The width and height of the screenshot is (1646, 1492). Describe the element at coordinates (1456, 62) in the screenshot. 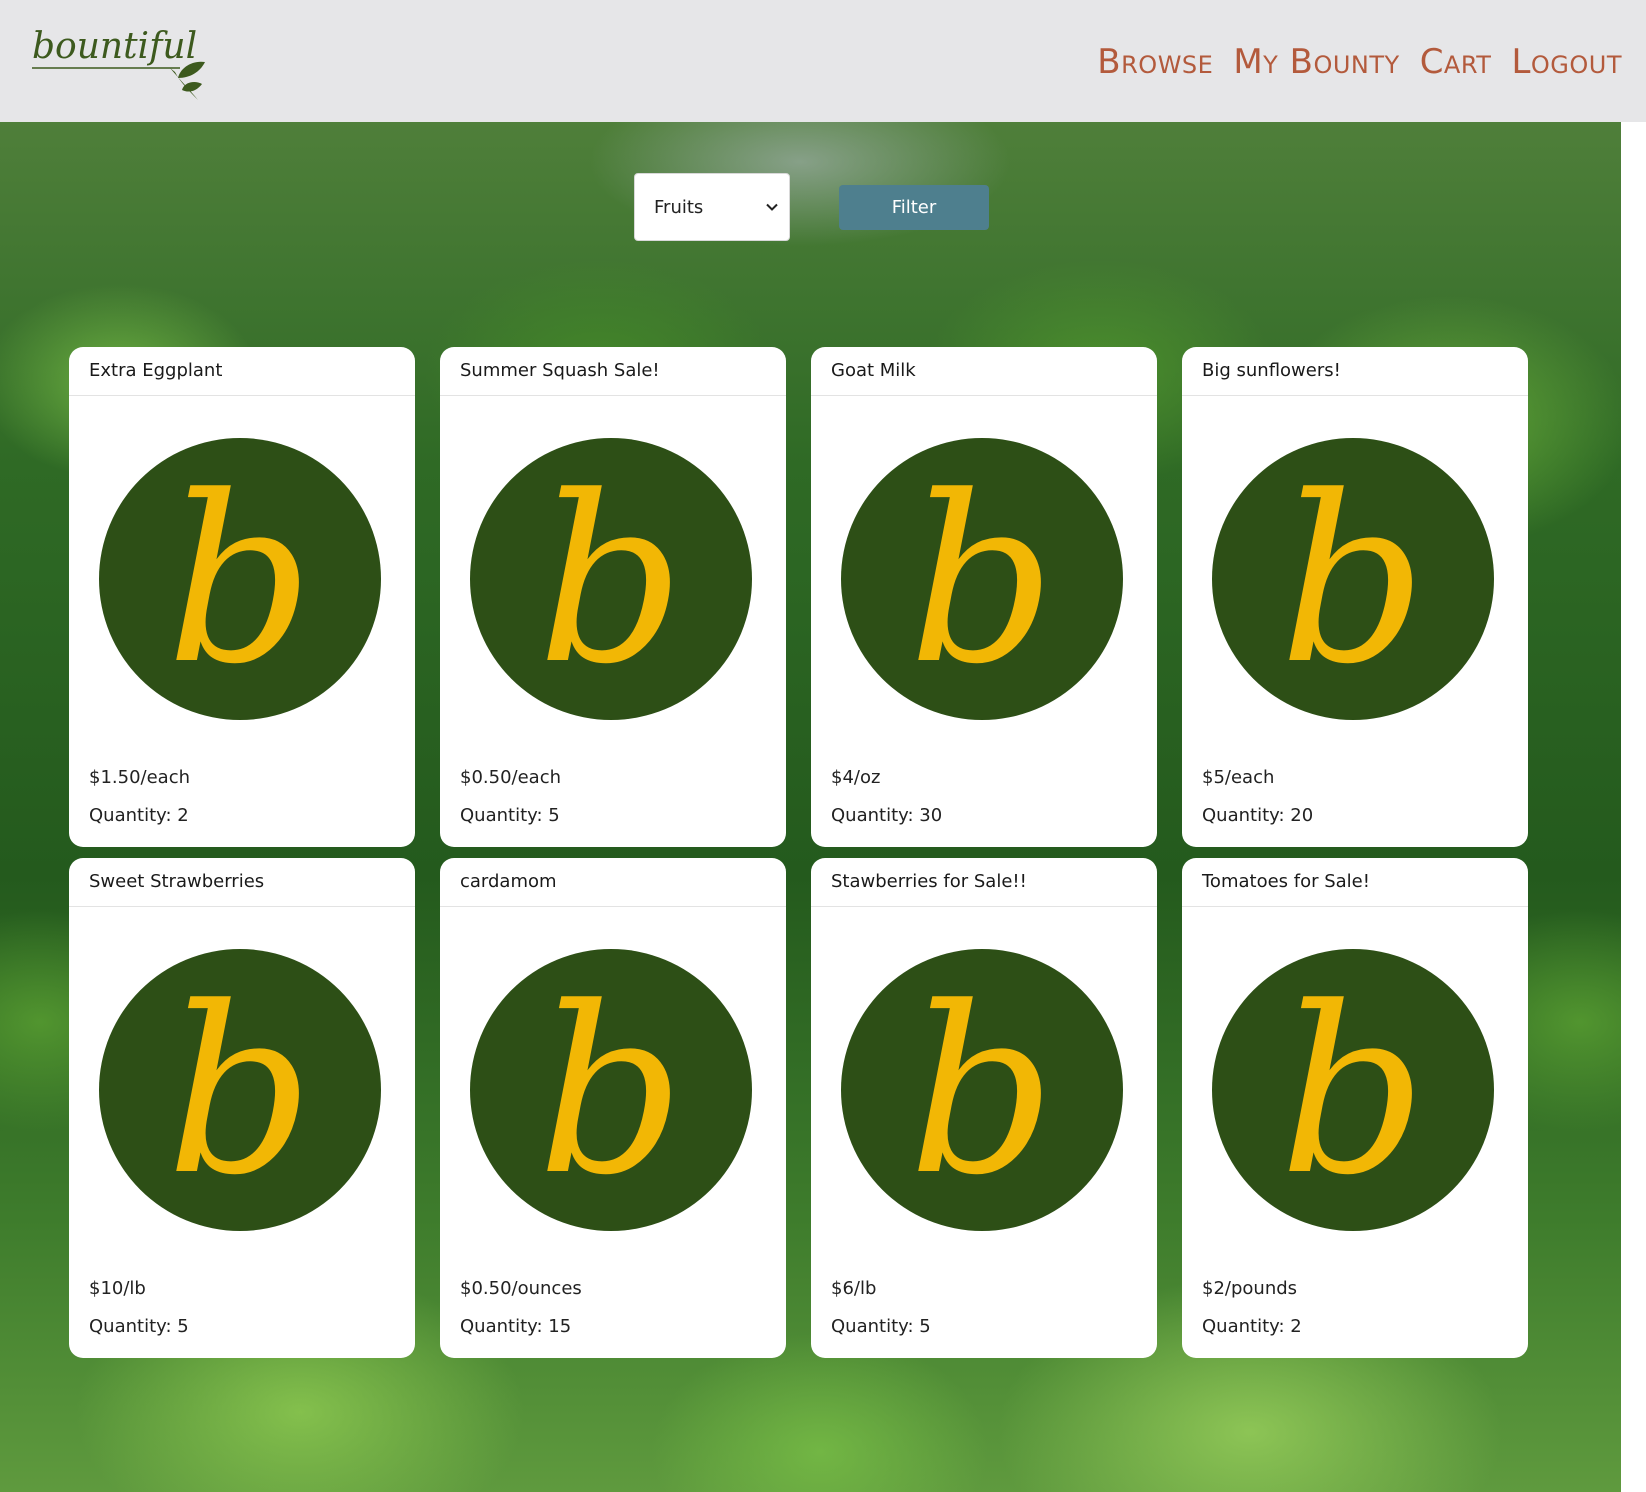

I see `nav-cart: Cart` at that location.